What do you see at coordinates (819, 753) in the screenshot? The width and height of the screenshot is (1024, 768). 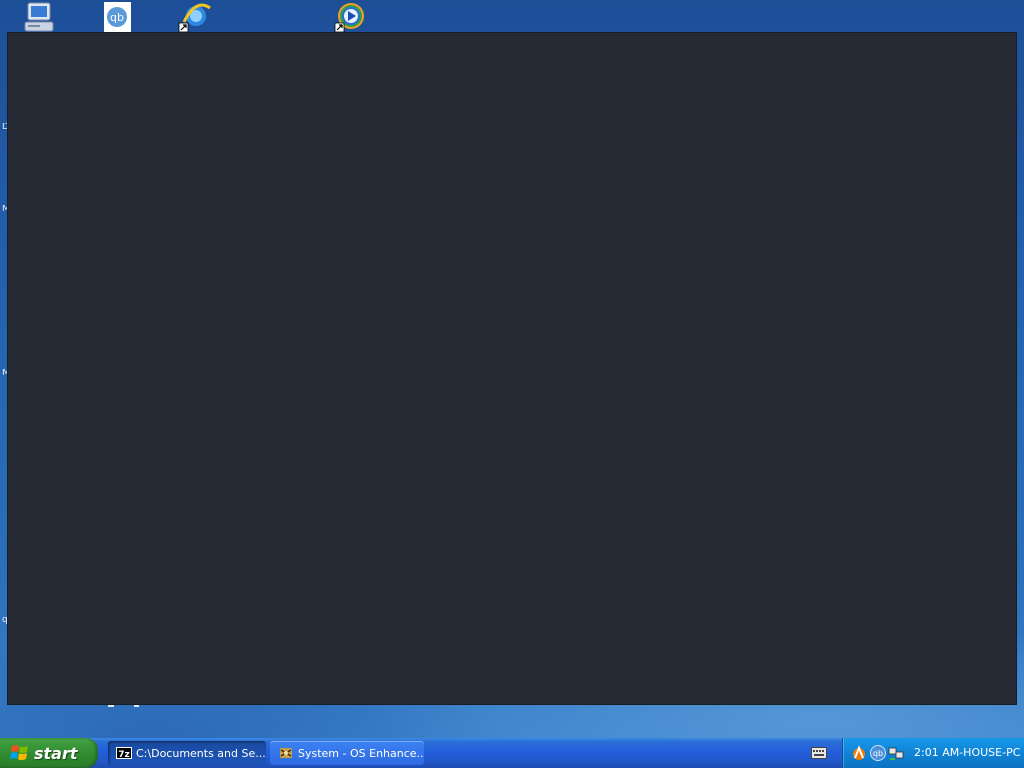 I see `keyboard-icon` at bounding box center [819, 753].